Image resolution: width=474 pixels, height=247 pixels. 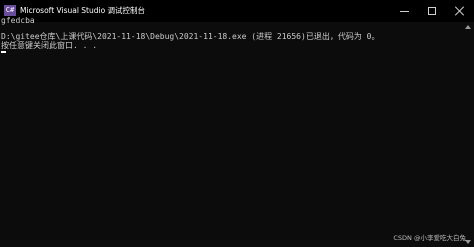 I want to click on console-line-press-any-key: 按任意键关闭此窗口. . ., so click(x=49, y=45).